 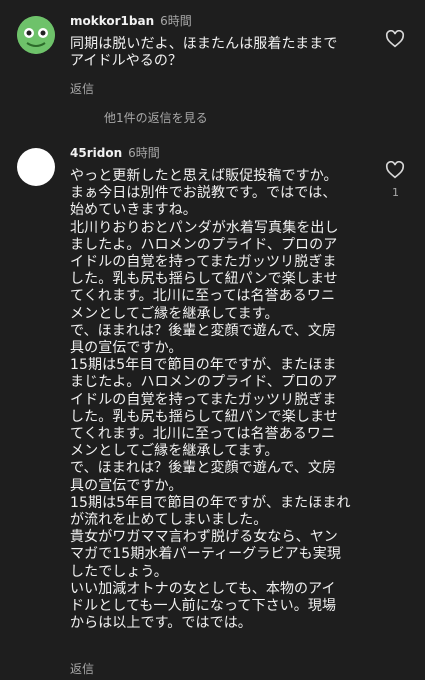 I want to click on like-count: 1, so click(x=395, y=192).